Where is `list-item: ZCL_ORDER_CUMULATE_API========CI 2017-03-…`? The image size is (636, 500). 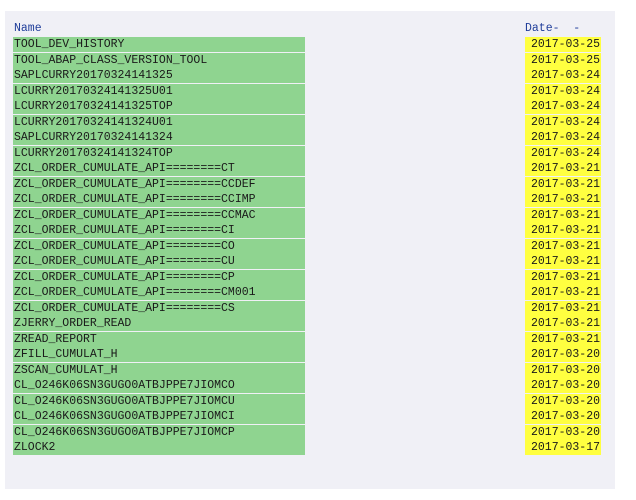 list-item: ZCL_ORDER_CUMULATE_API========CI 2017-03-… is located at coordinates (310, 231).